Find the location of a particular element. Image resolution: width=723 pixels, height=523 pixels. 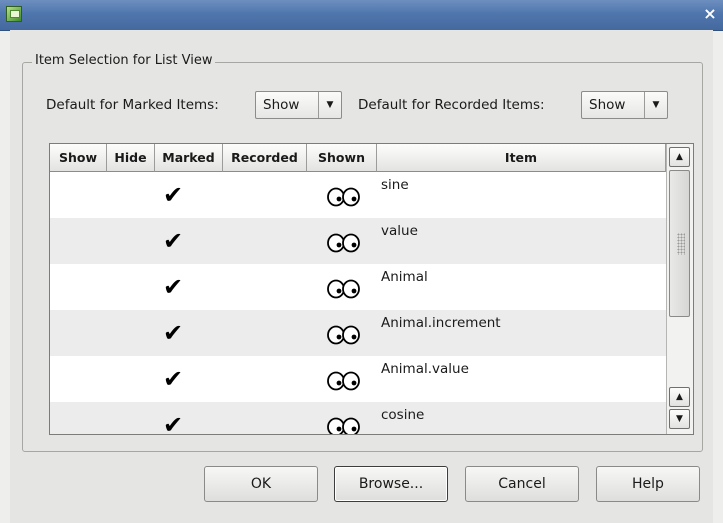

marked-default-combo: Show ▼ is located at coordinates (298, 105).